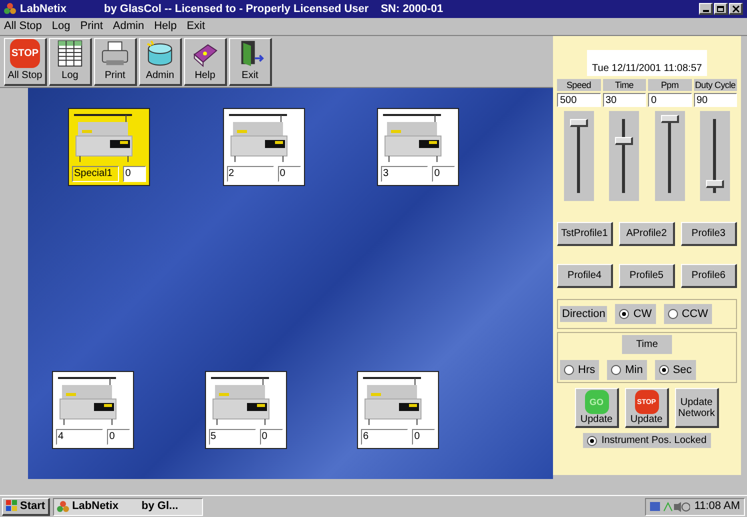  What do you see at coordinates (584, 314) in the screenshot?
I see `direction-label: Direction` at bounding box center [584, 314].